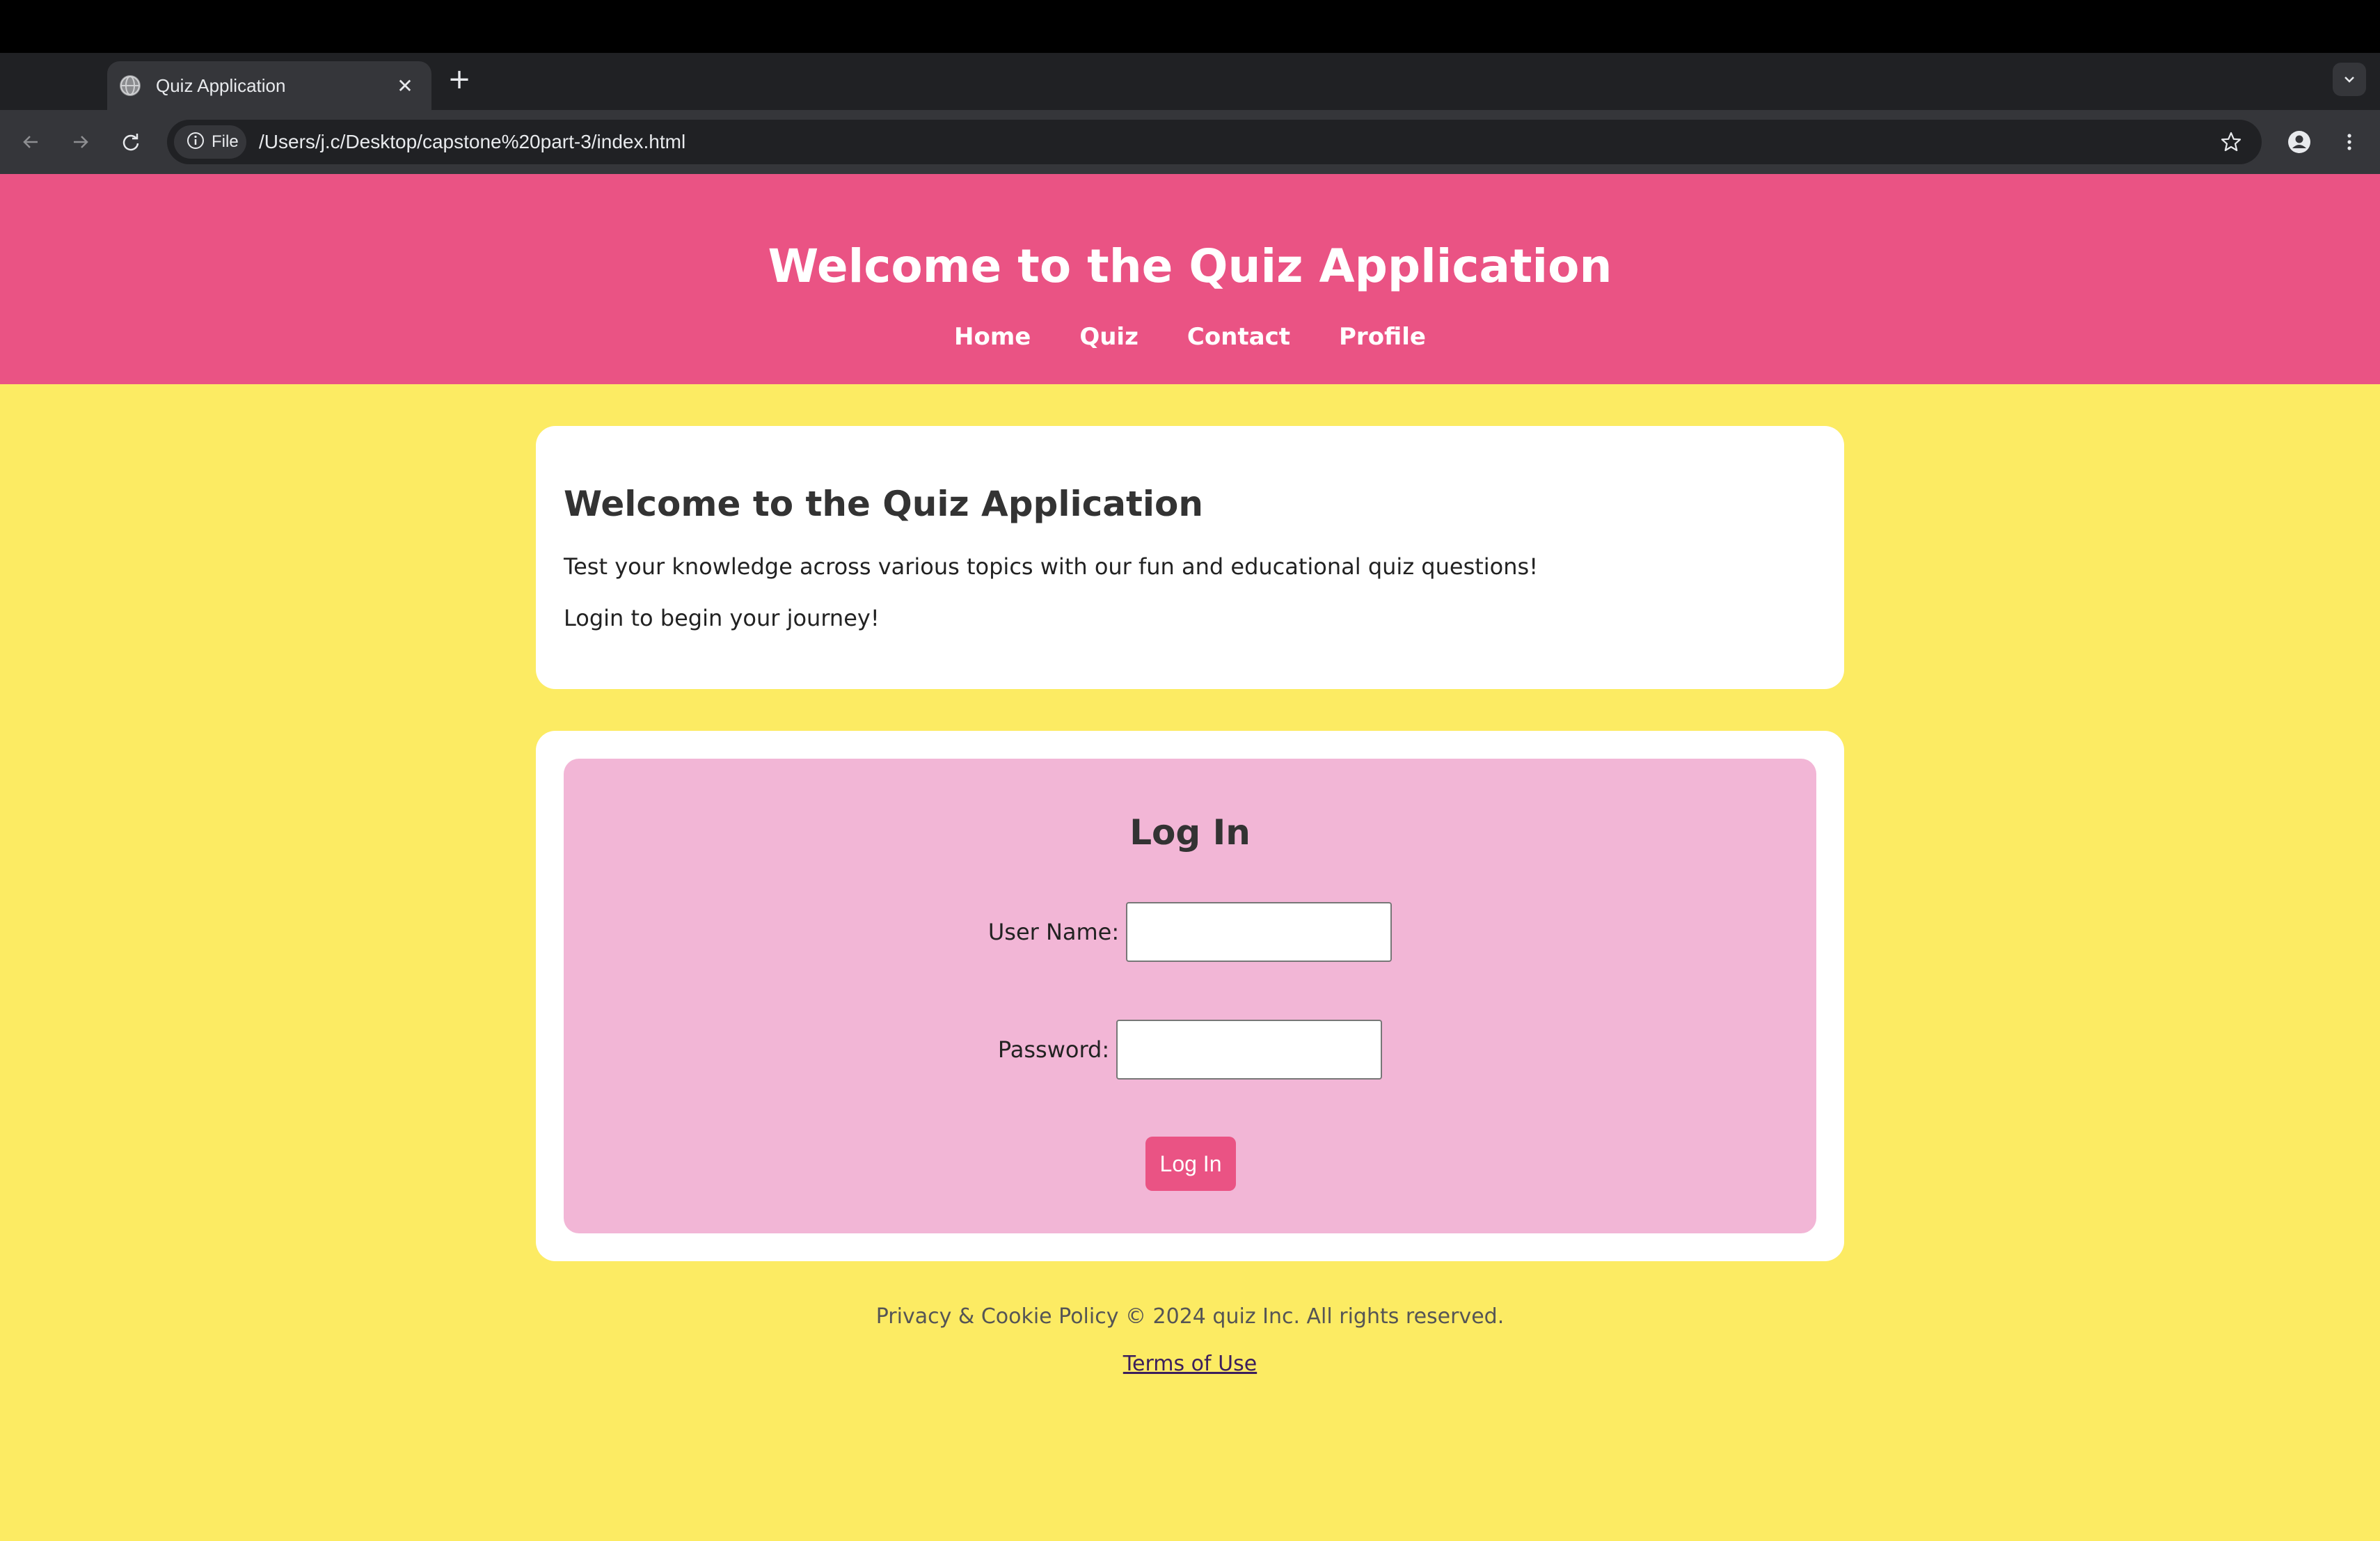 The height and width of the screenshot is (1541, 2380). What do you see at coordinates (2231, 142) in the screenshot?
I see `star-icon` at bounding box center [2231, 142].